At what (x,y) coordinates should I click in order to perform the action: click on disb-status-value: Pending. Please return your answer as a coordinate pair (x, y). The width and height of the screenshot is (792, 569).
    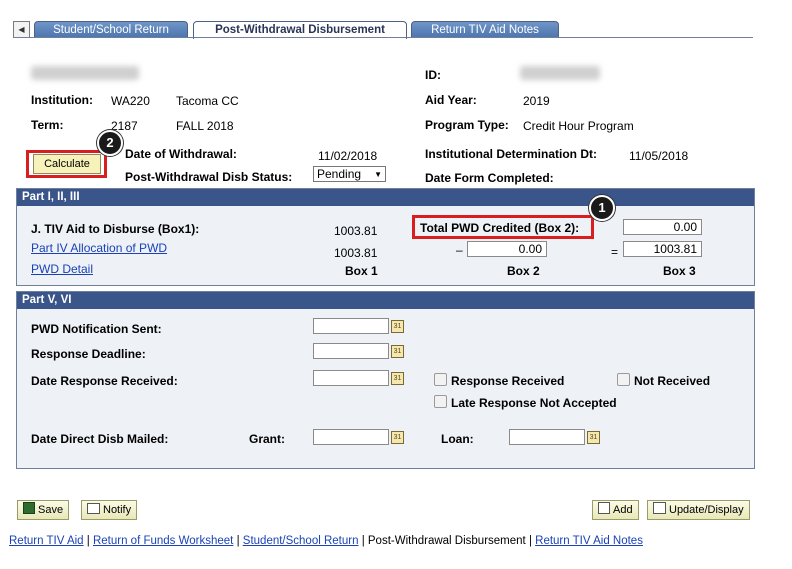
    Looking at the image, I should click on (339, 174).